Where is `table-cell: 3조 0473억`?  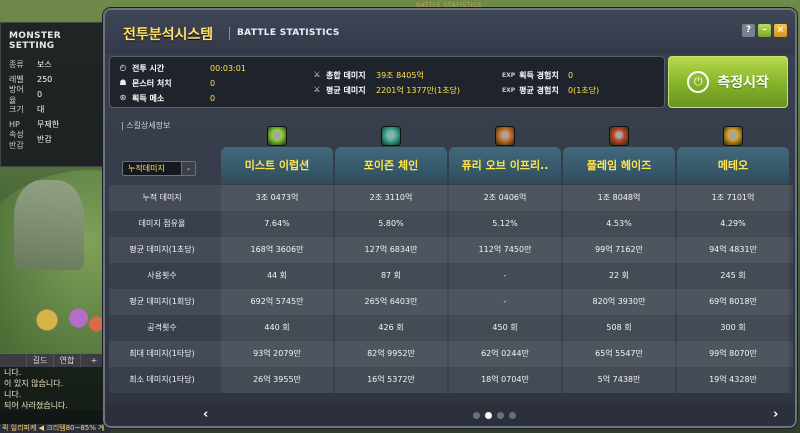
table-cell: 3조 0473억 is located at coordinates (277, 197).